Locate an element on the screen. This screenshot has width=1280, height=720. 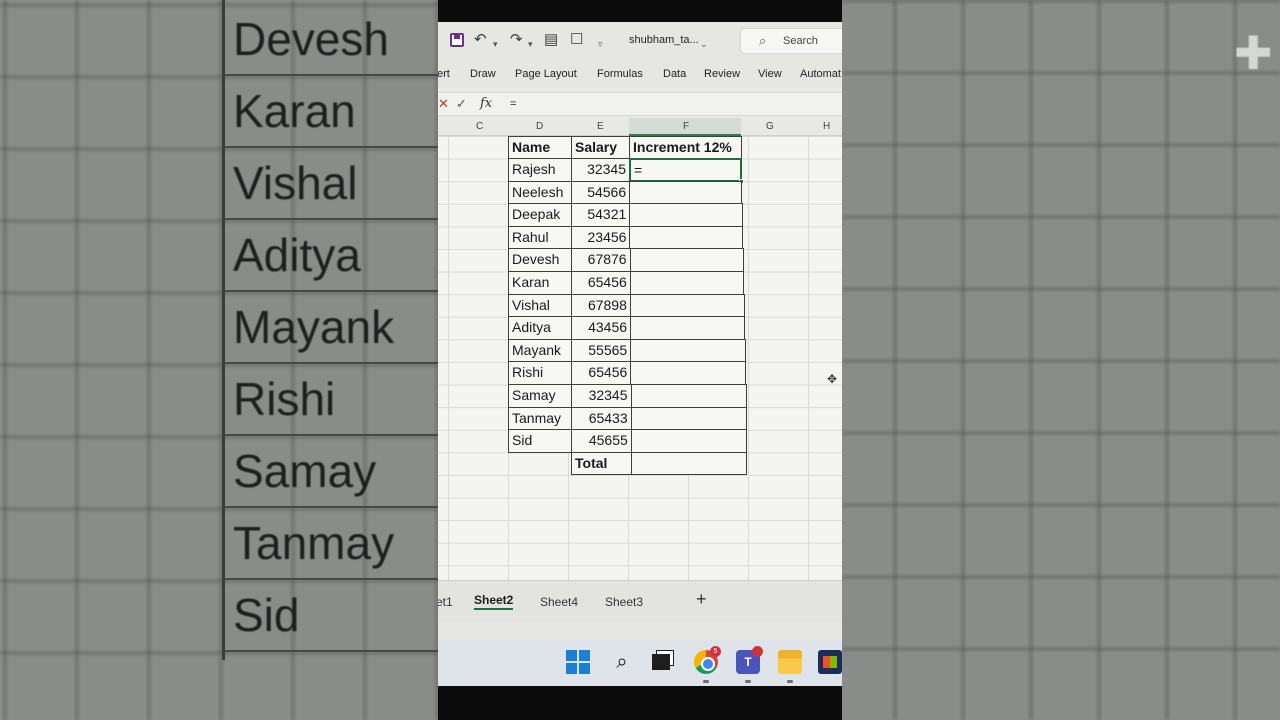
task-view-icon is located at coordinates (661, 662).